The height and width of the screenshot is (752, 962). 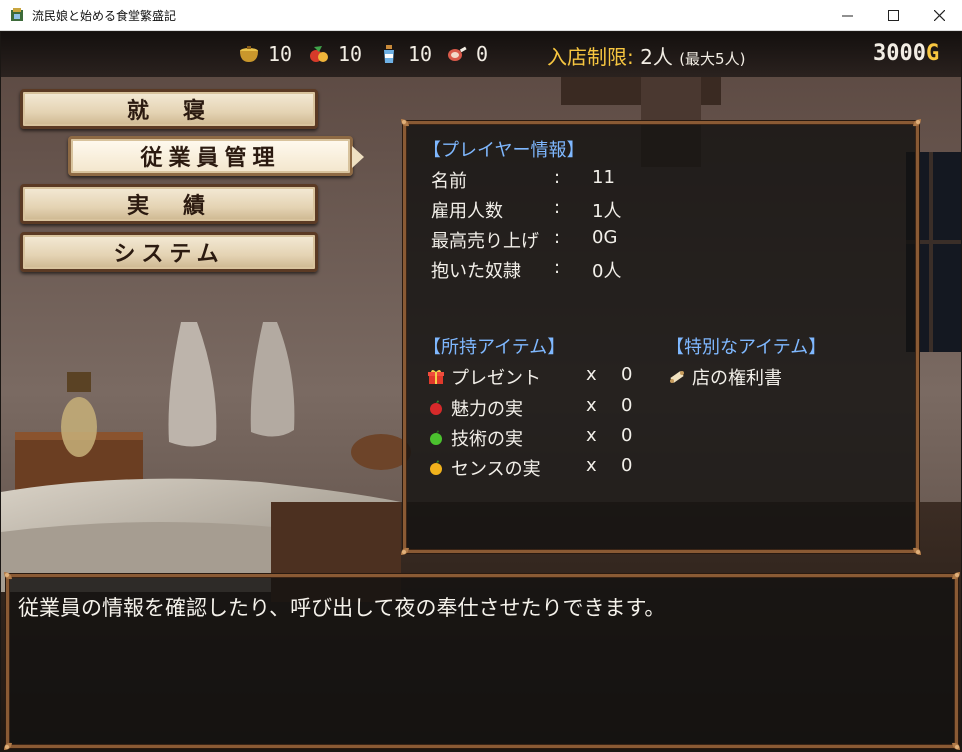 I want to click on hud-meat-value: 0, so click(x=482, y=54).